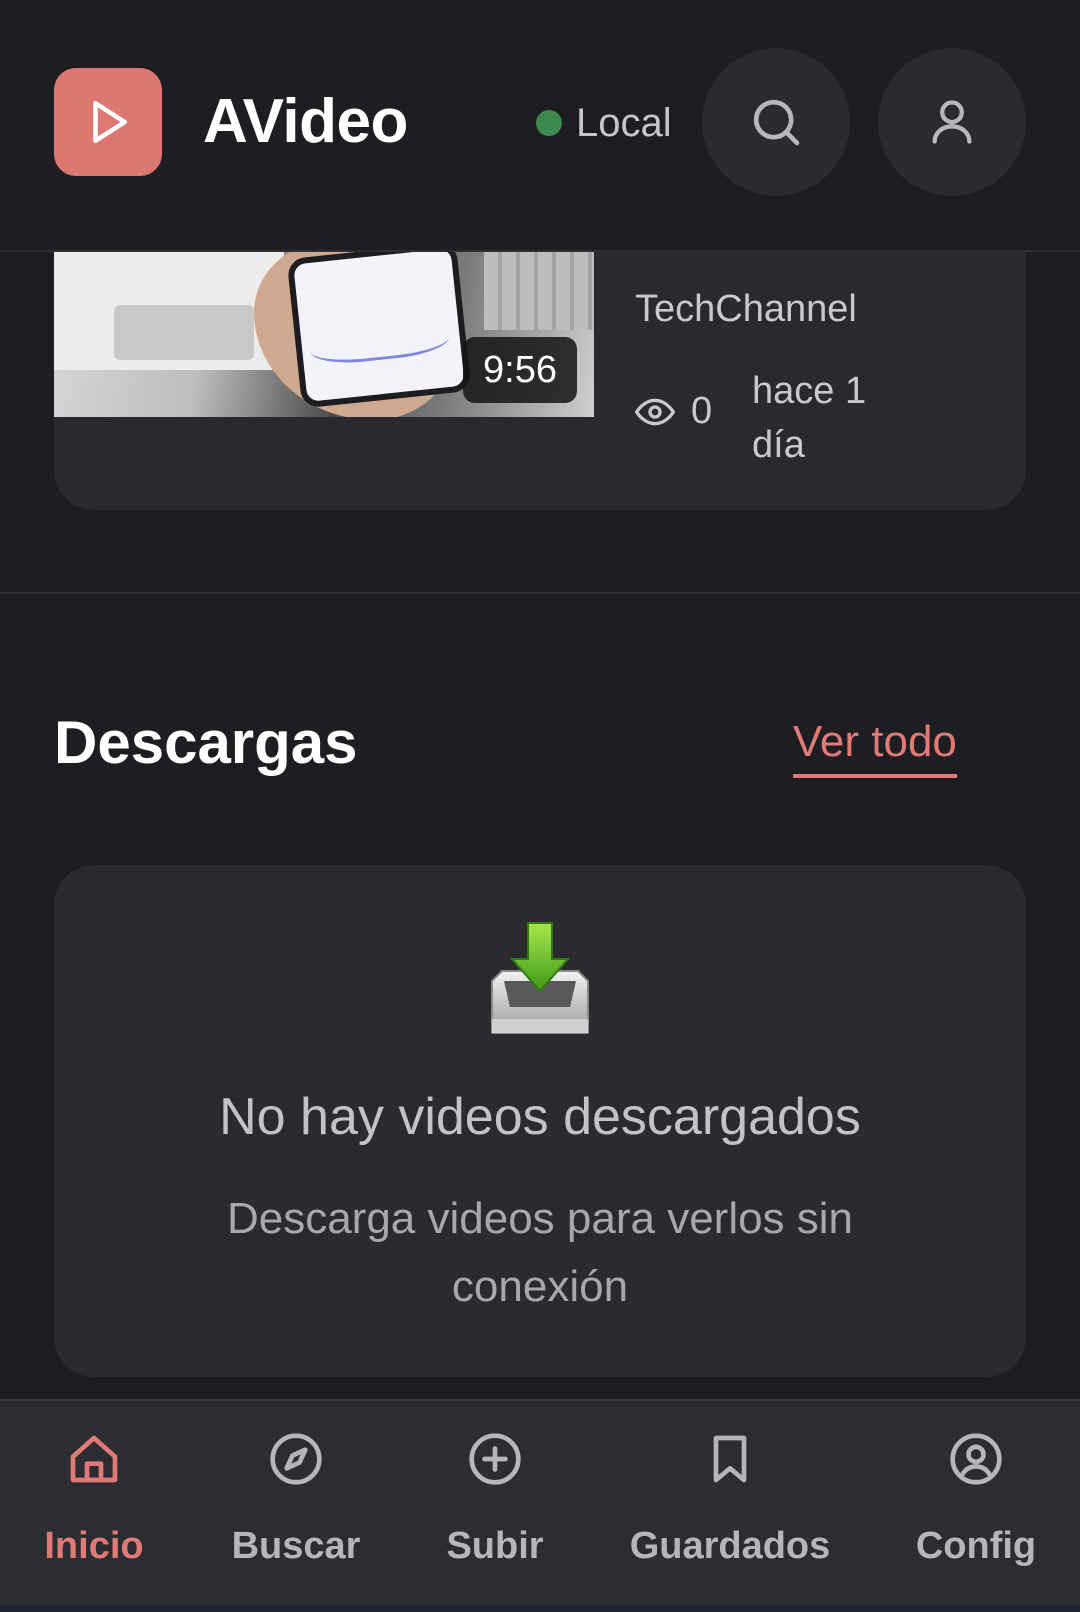  I want to click on user-circle-icon, so click(976, 1459).